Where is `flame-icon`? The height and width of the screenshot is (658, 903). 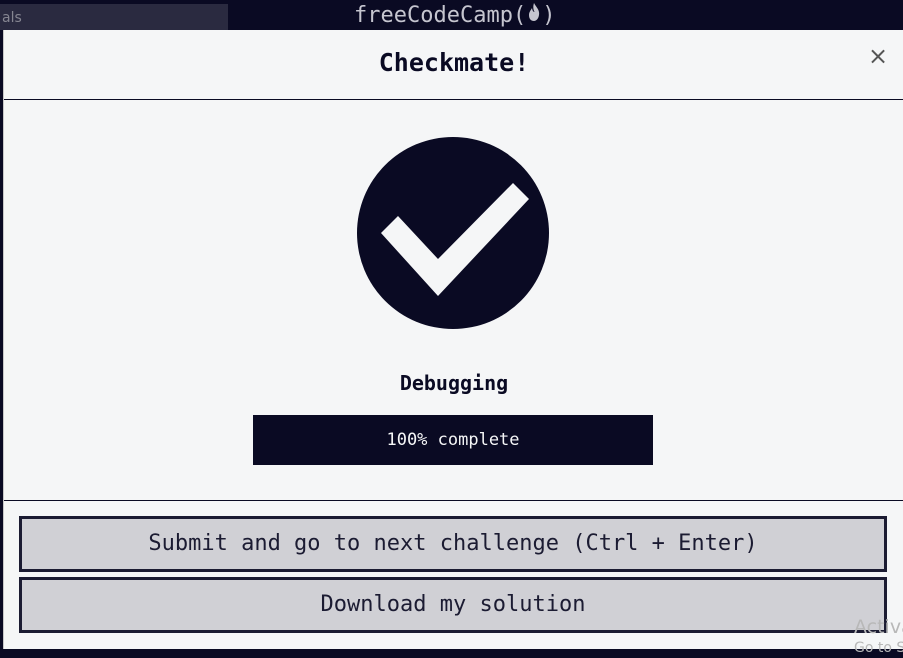
flame-icon is located at coordinates (534, 16).